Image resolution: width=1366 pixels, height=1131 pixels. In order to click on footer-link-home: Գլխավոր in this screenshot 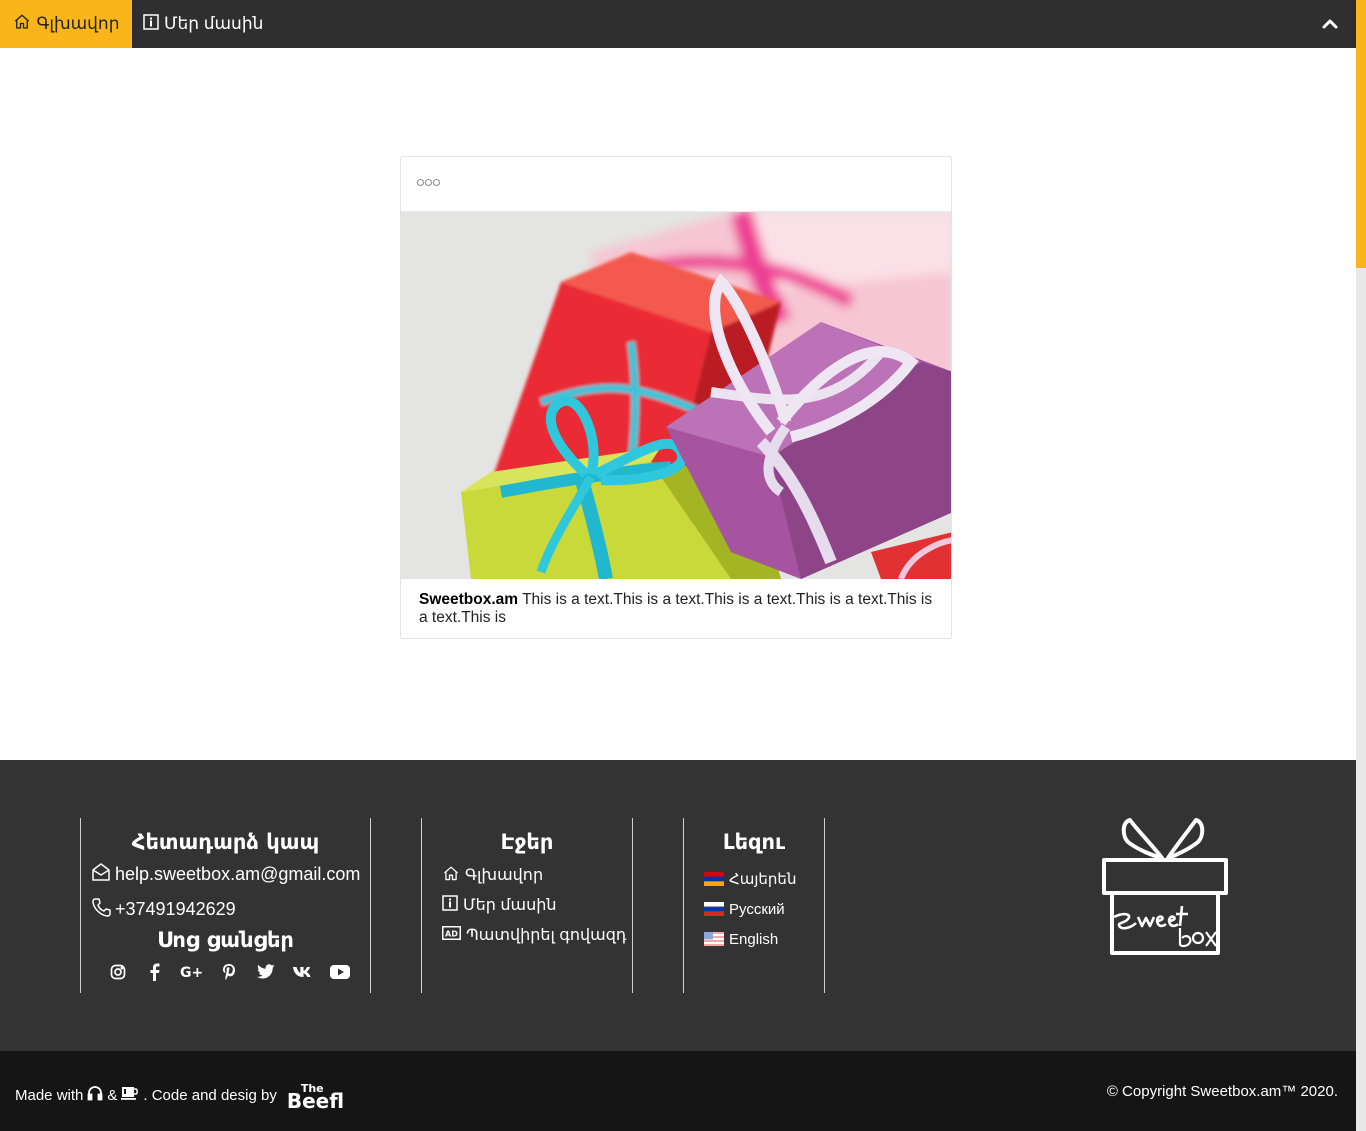, I will do `click(537, 875)`.